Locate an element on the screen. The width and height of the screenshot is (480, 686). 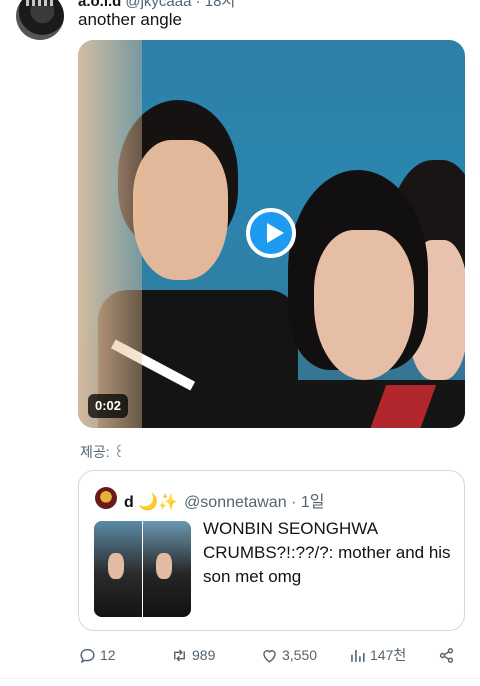
tweet-text: another angle is located at coordinates (130, 19).